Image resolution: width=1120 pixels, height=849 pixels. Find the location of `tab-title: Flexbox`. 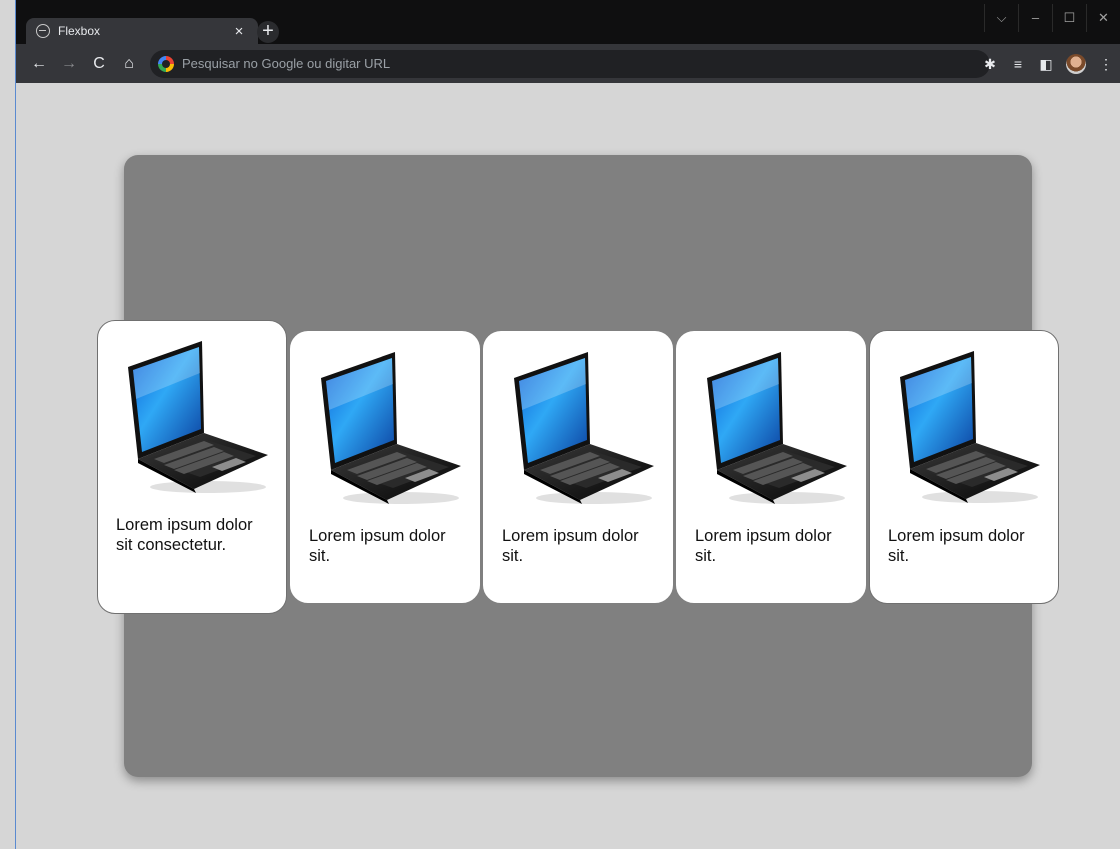

tab-title: Flexbox is located at coordinates (79, 31).